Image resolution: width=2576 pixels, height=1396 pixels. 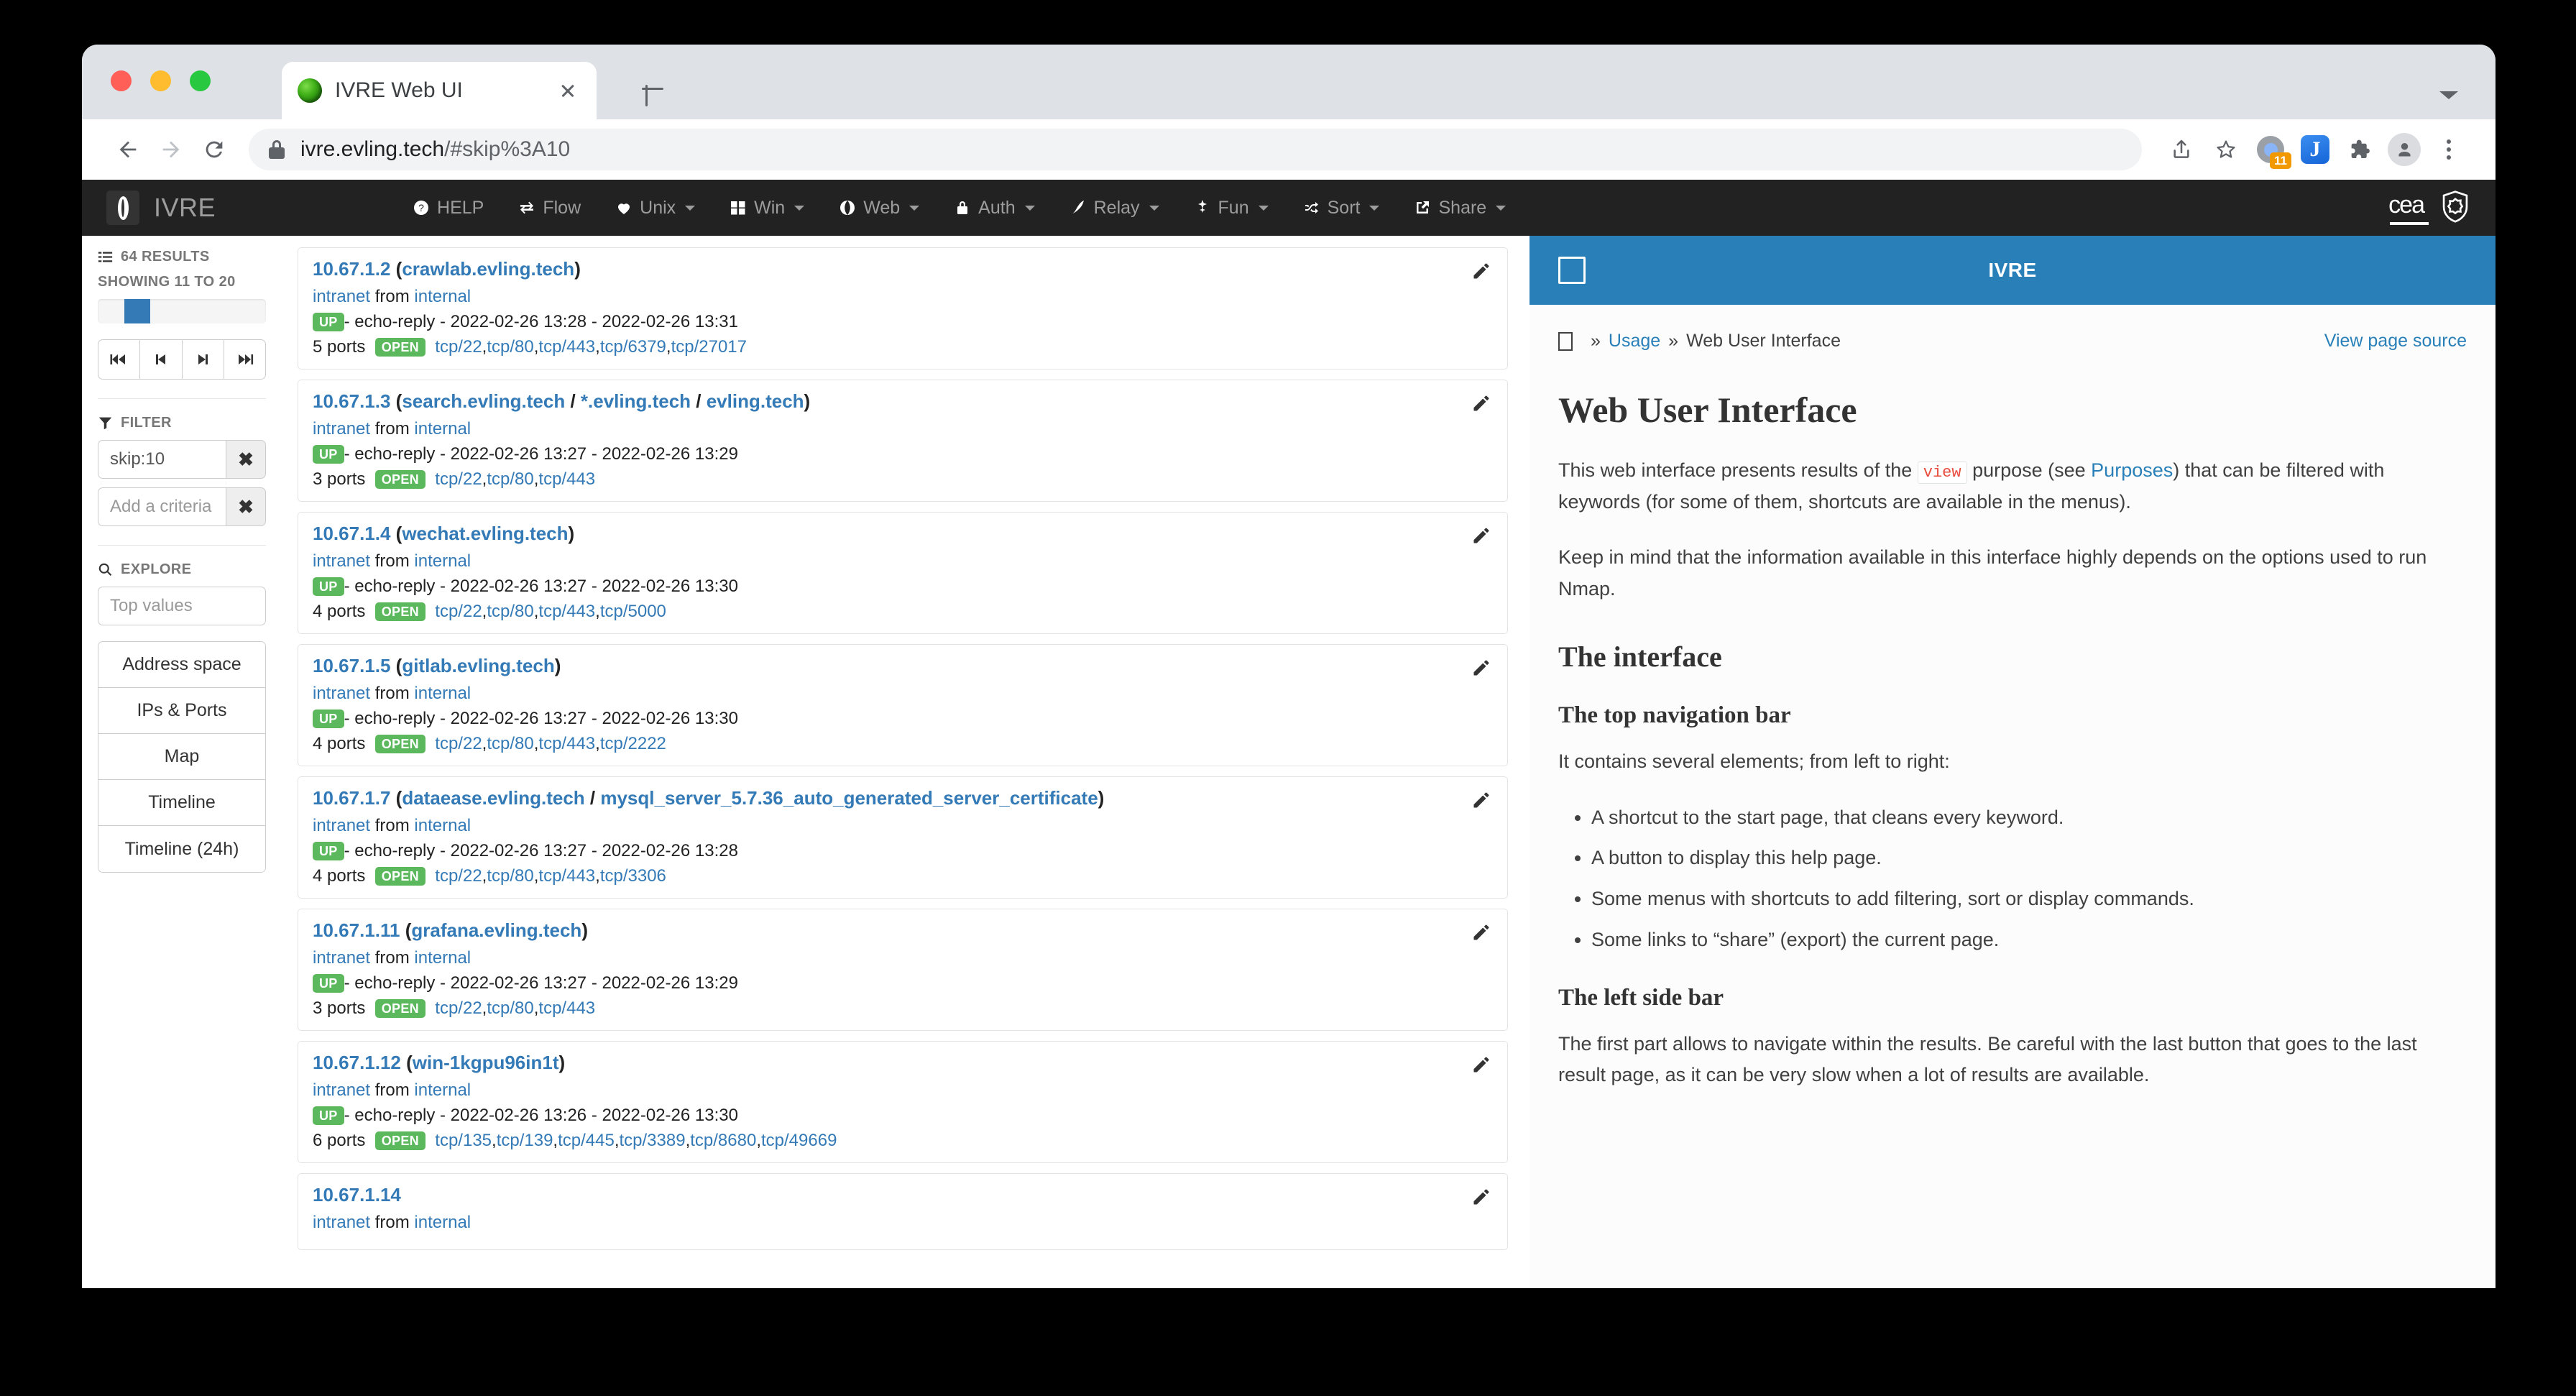 What do you see at coordinates (161, 207) in the screenshot?
I see `ivre-brand-home-link: IVRE` at bounding box center [161, 207].